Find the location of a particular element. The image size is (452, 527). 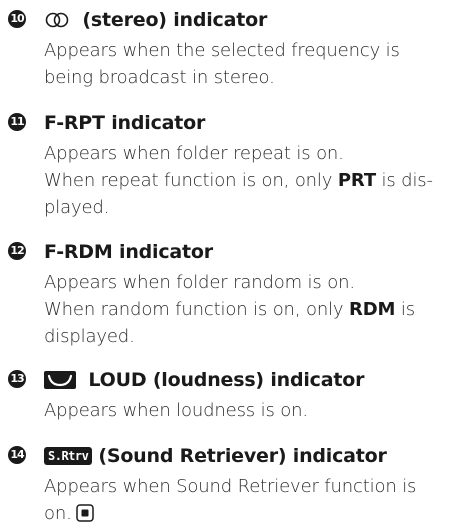

entry-title: (stereo) indicator is located at coordinates (175, 19).